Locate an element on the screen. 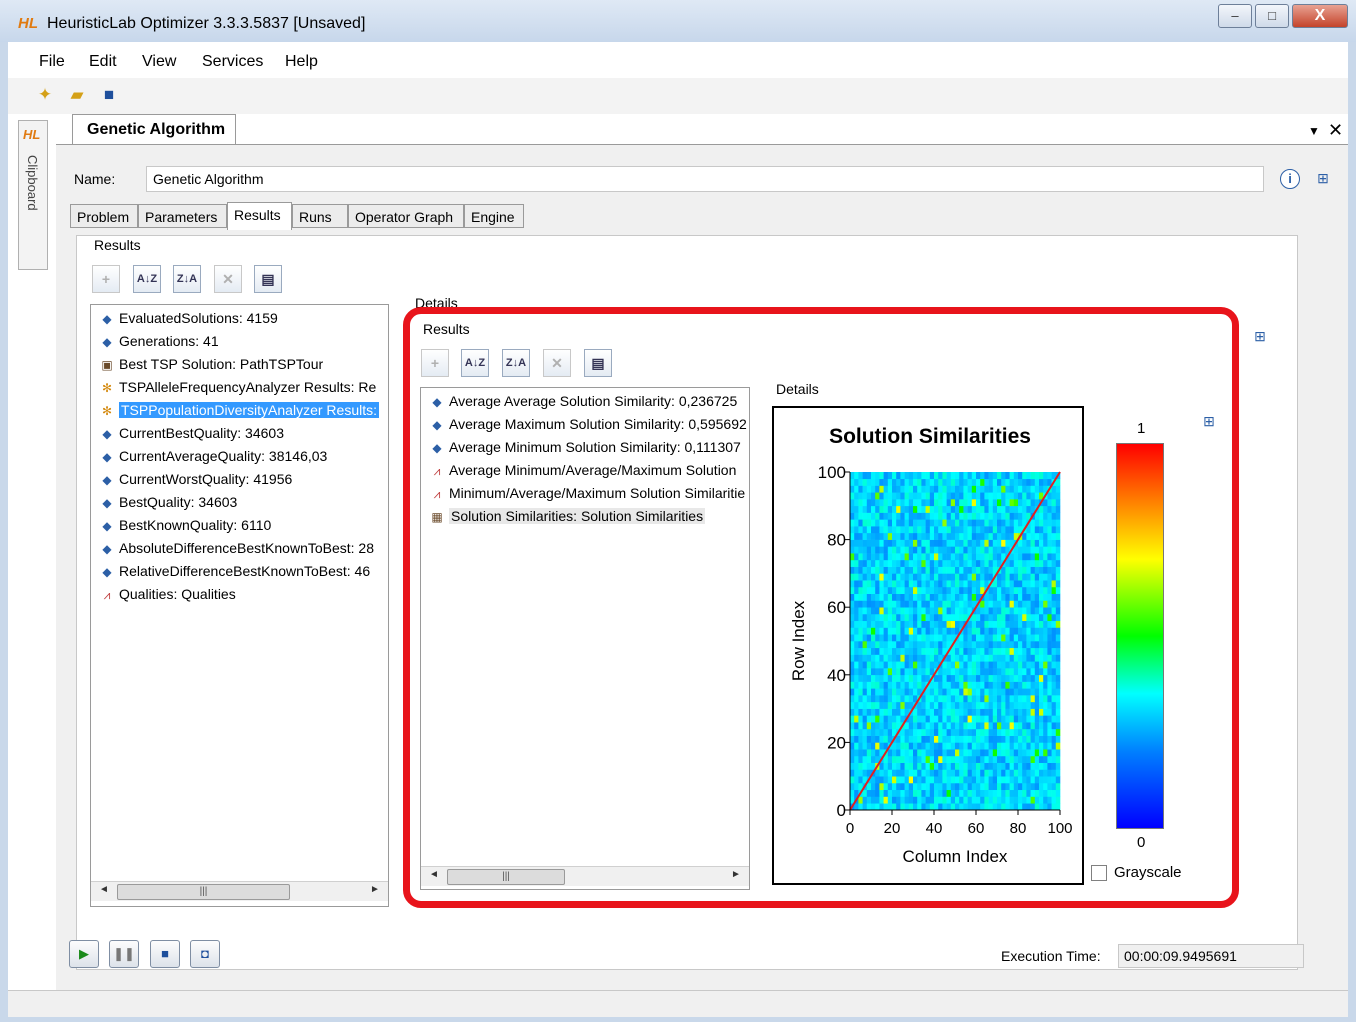  tab-operator-graph: Operator Graph is located at coordinates (406, 216).